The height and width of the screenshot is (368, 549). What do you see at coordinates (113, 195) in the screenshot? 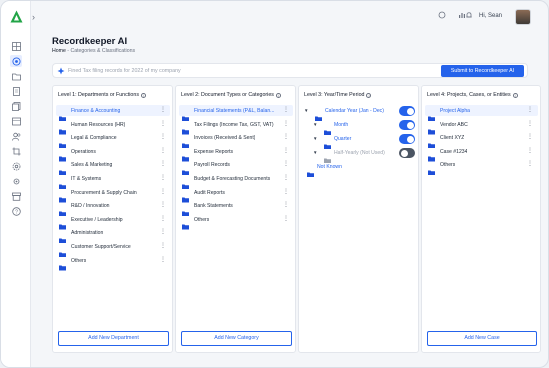
I see `list-item: Procurement & Supply Chain ⋮` at bounding box center [113, 195].